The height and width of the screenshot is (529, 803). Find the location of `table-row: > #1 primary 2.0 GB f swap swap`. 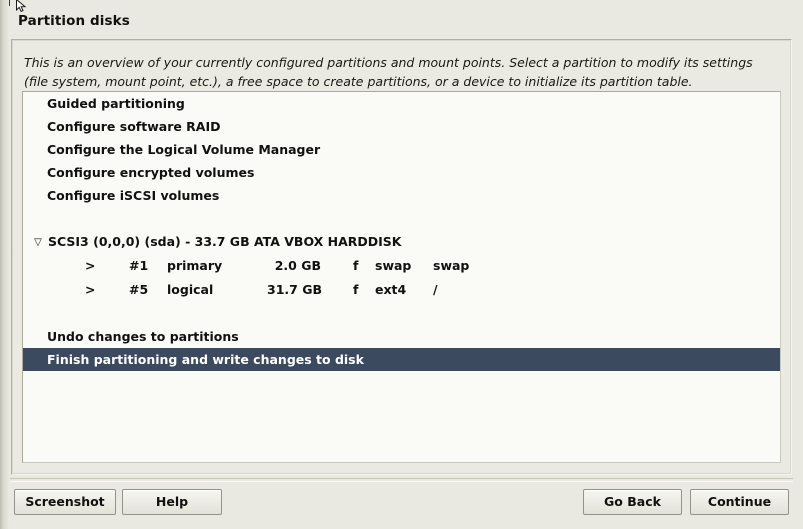

table-row: > #1 primary 2.0 GB f swap swap is located at coordinates (401, 266).